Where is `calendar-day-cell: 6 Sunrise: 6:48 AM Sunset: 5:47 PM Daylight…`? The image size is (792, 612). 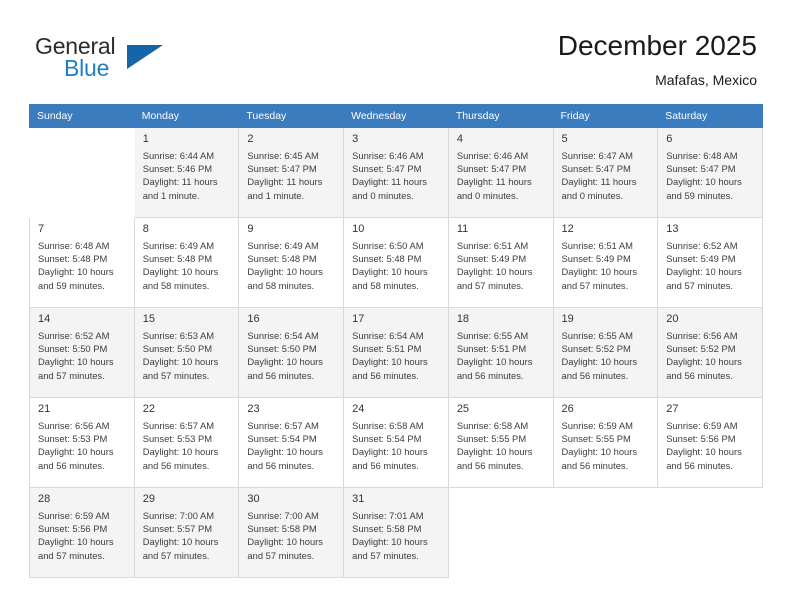
calendar-day-cell: 6 Sunrise: 6:48 AM Sunset: 5:47 PM Daylight… is located at coordinates (710, 172).